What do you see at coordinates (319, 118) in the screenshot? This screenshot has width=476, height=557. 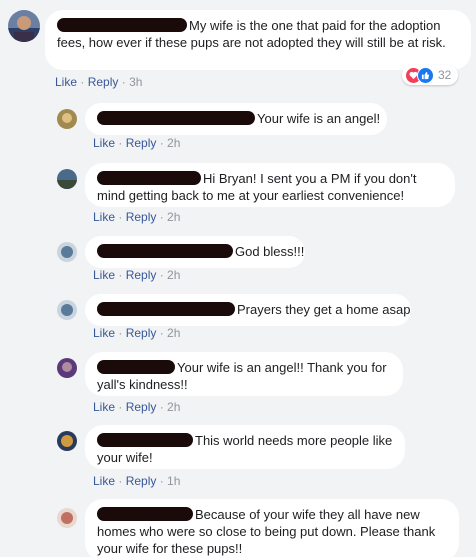 I see `reply-text: Your wife is an angel!` at bounding box center [319, 118].